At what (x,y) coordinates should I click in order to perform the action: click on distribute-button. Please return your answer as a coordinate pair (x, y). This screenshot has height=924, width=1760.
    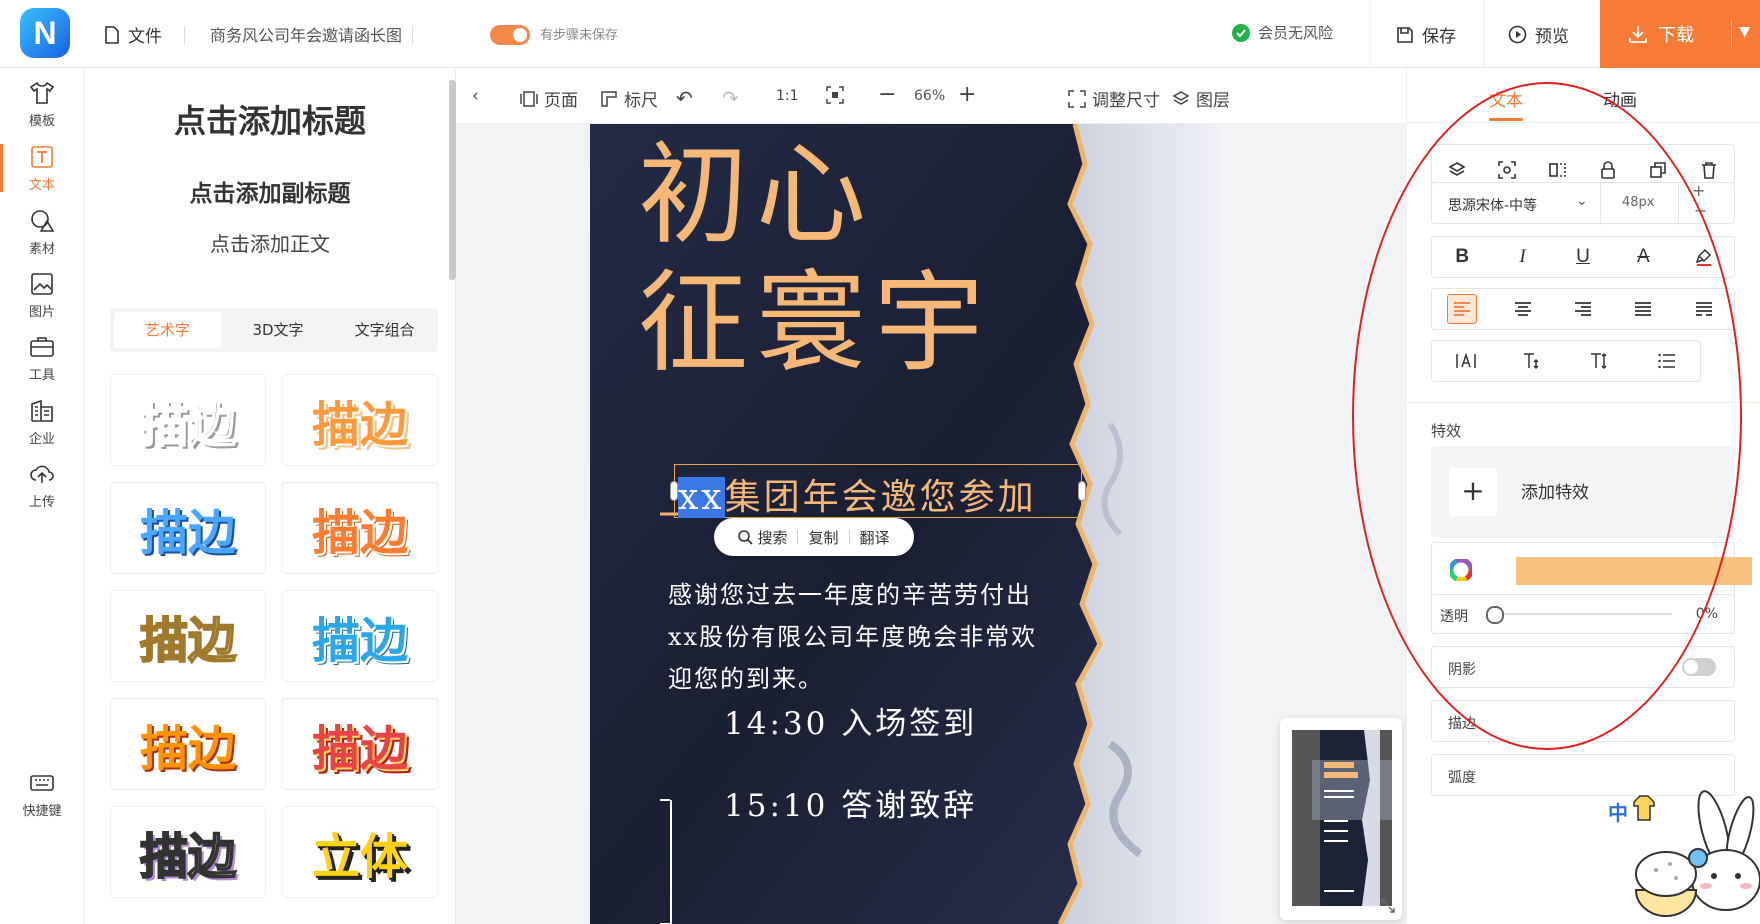
    Looking at the image, I should click on (1704, 309).